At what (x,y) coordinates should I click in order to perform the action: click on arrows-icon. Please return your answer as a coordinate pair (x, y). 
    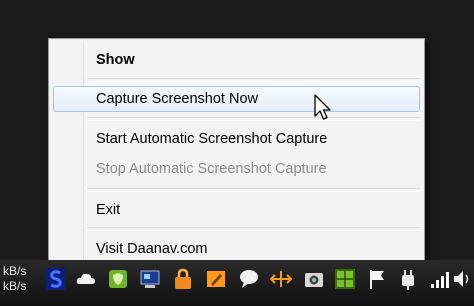
    Looking at the image, I should click on (281, 279).